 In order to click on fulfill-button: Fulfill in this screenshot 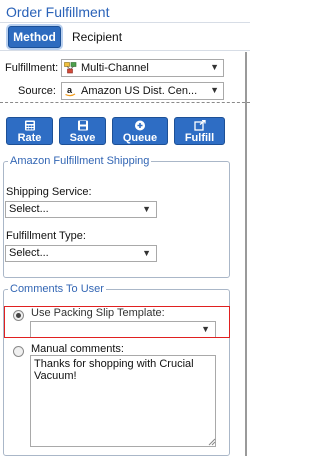, I will do `click(199, 131)`.